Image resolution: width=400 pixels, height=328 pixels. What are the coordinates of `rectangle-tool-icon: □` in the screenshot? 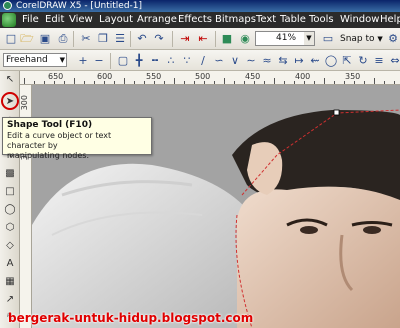 It's located at (10, 192).